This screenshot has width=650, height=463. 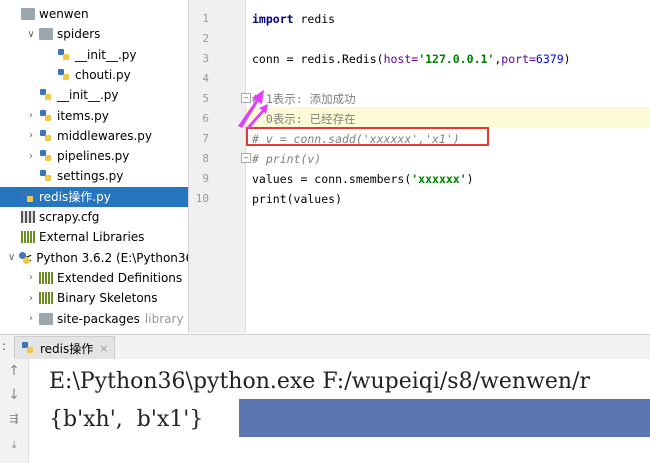 I want to click on code-text: values = conn.smembers(, so click(x=332, y=179).